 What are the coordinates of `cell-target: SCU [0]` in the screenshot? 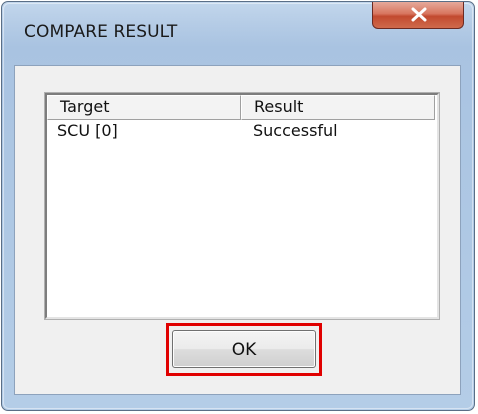 It's located at (87, 130).